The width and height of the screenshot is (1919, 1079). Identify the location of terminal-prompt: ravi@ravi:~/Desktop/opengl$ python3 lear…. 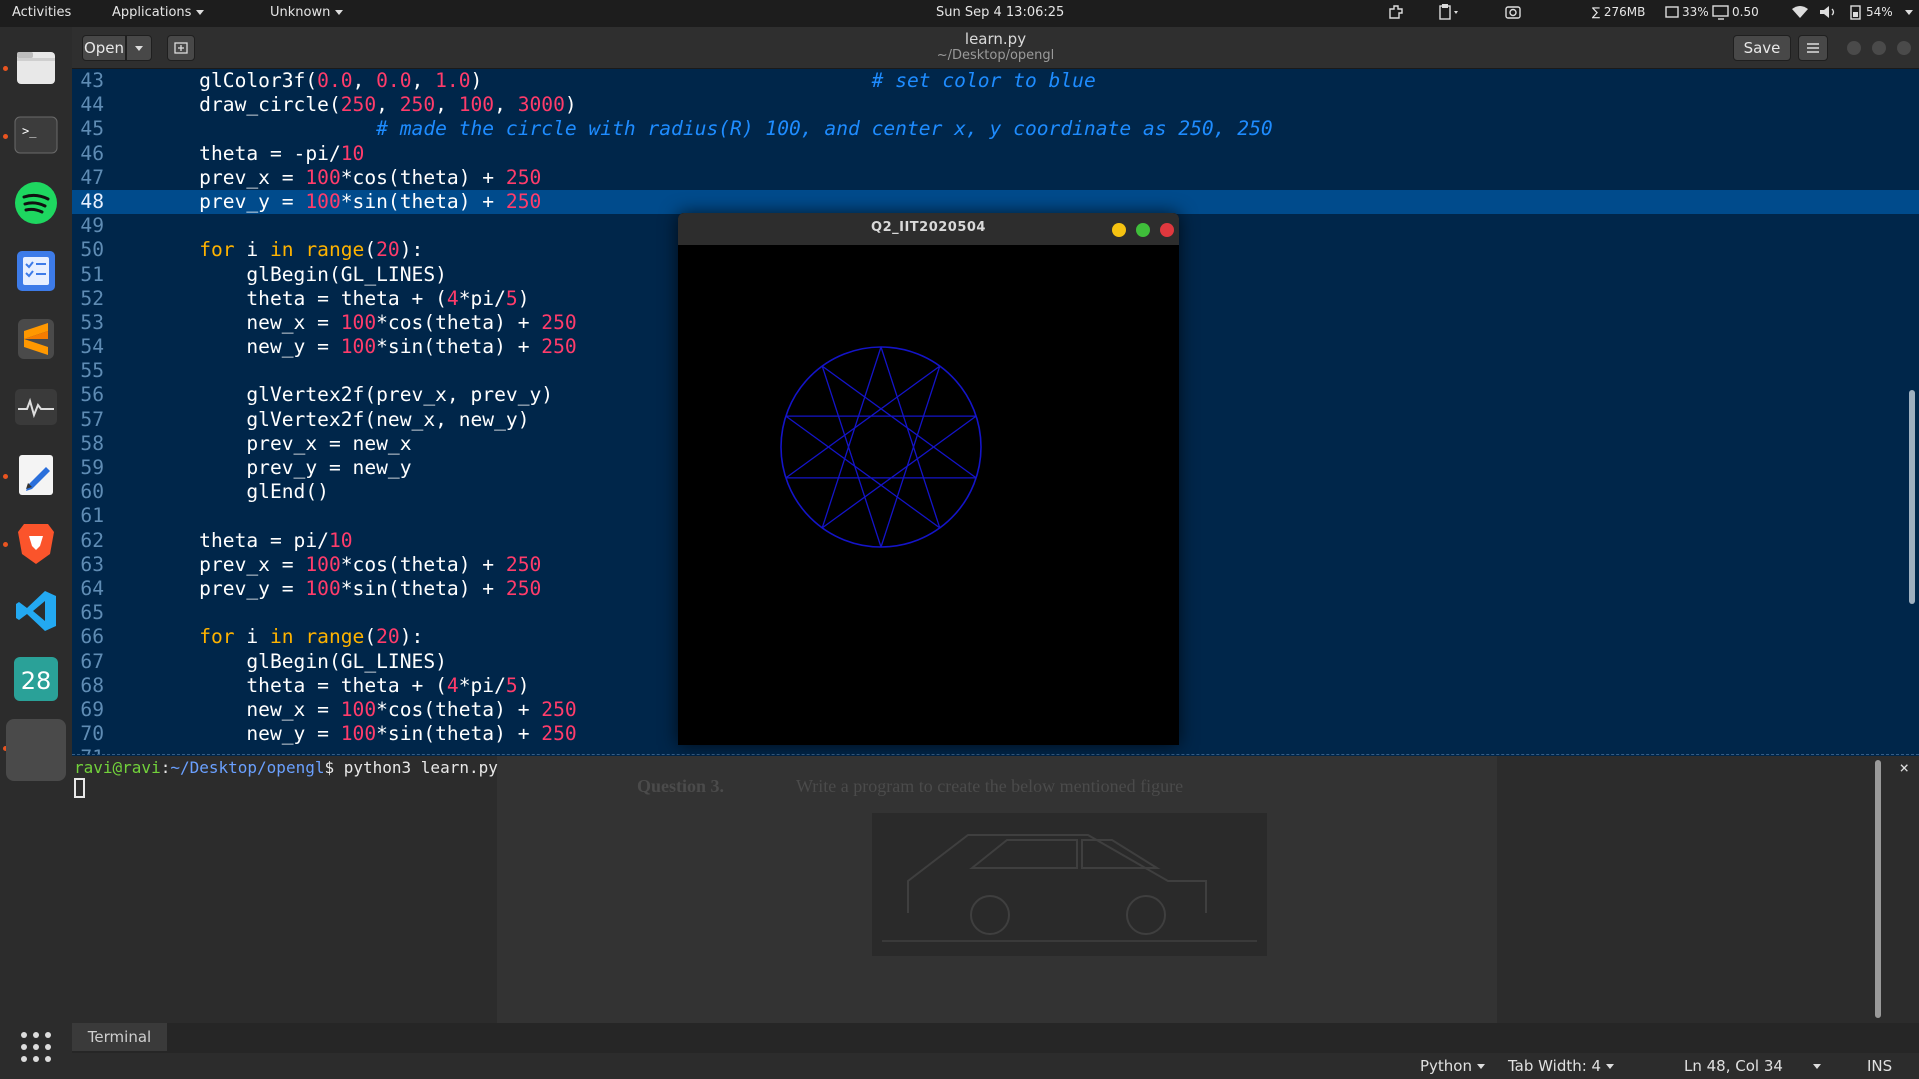
(286, 767).